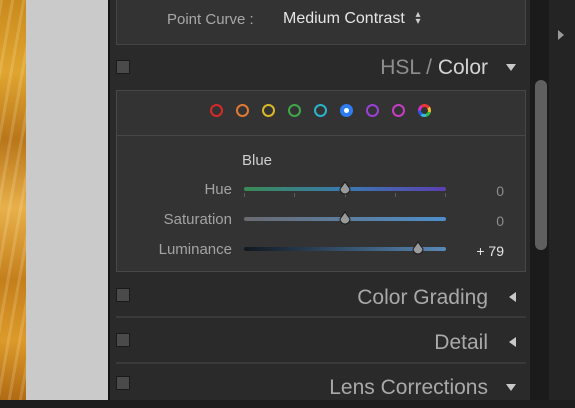  Describe the element at coordinates (320, 388) in the screenshot. I see `lens-corrections-header: Lens Corrections` at that location.